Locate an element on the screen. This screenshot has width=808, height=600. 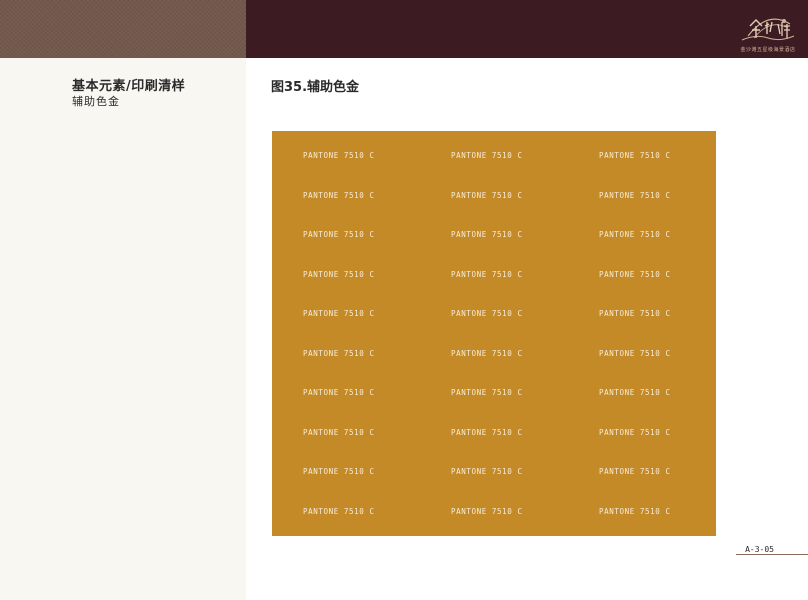
figure-title: 图35.辅助色金 is located at coordinates (315, 87).